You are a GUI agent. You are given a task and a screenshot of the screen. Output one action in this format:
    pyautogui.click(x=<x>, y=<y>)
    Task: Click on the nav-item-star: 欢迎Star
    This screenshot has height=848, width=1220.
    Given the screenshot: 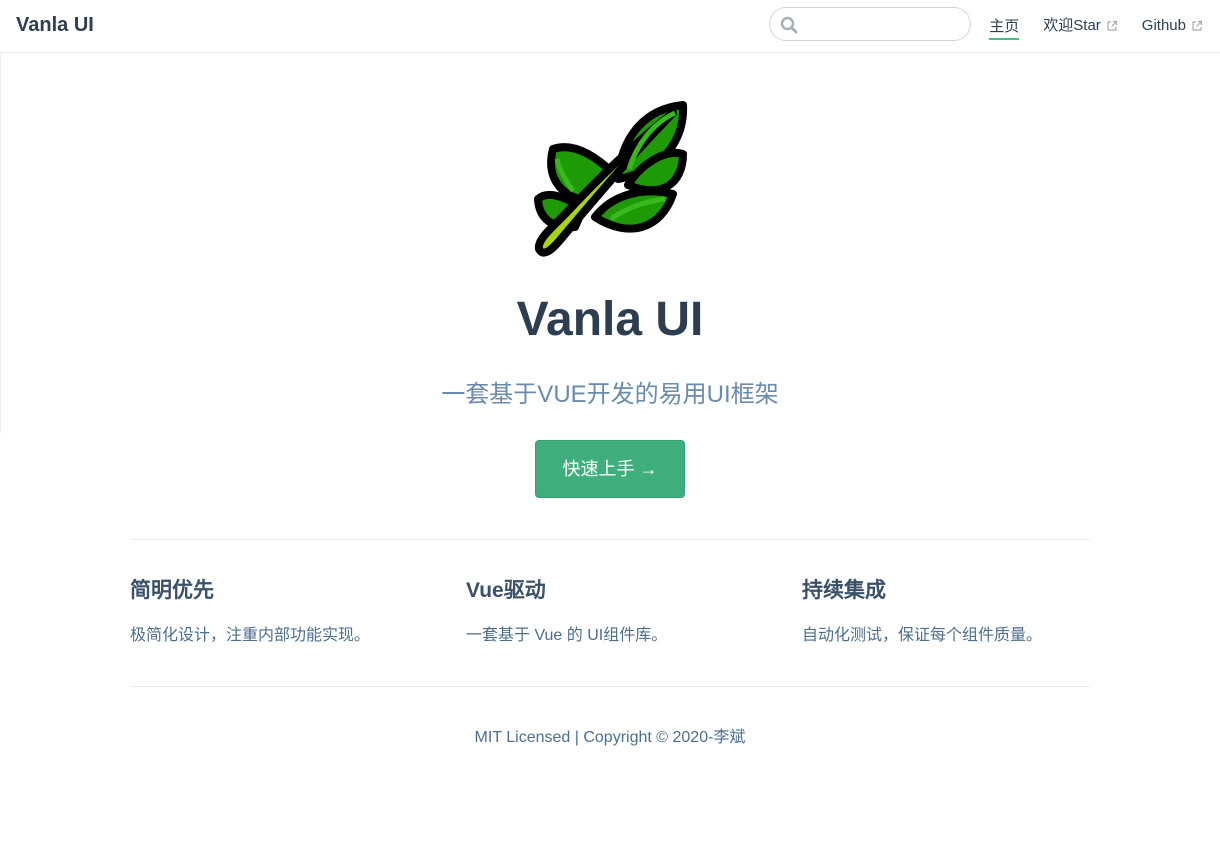 What is the action you would take?
    pyautogui.click(x=1080, y=26)
    